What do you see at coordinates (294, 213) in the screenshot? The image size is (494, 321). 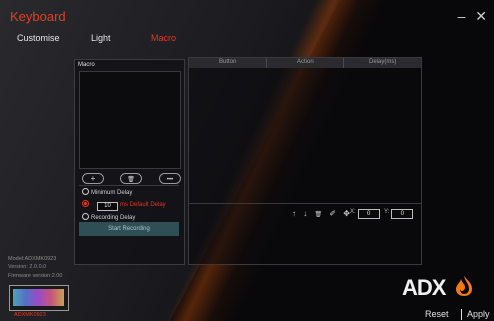 I see `move-up-icon: ↑` at bounding box center [294, 213].